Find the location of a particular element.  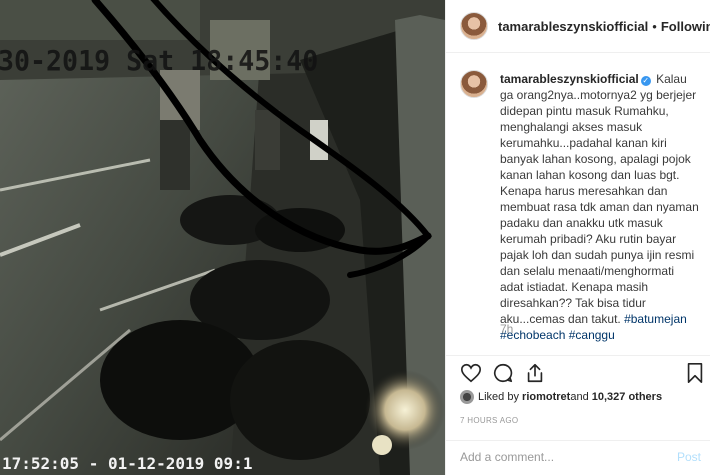

header-username: tamarableszynskiofficial is located at coordinates (573, 26).